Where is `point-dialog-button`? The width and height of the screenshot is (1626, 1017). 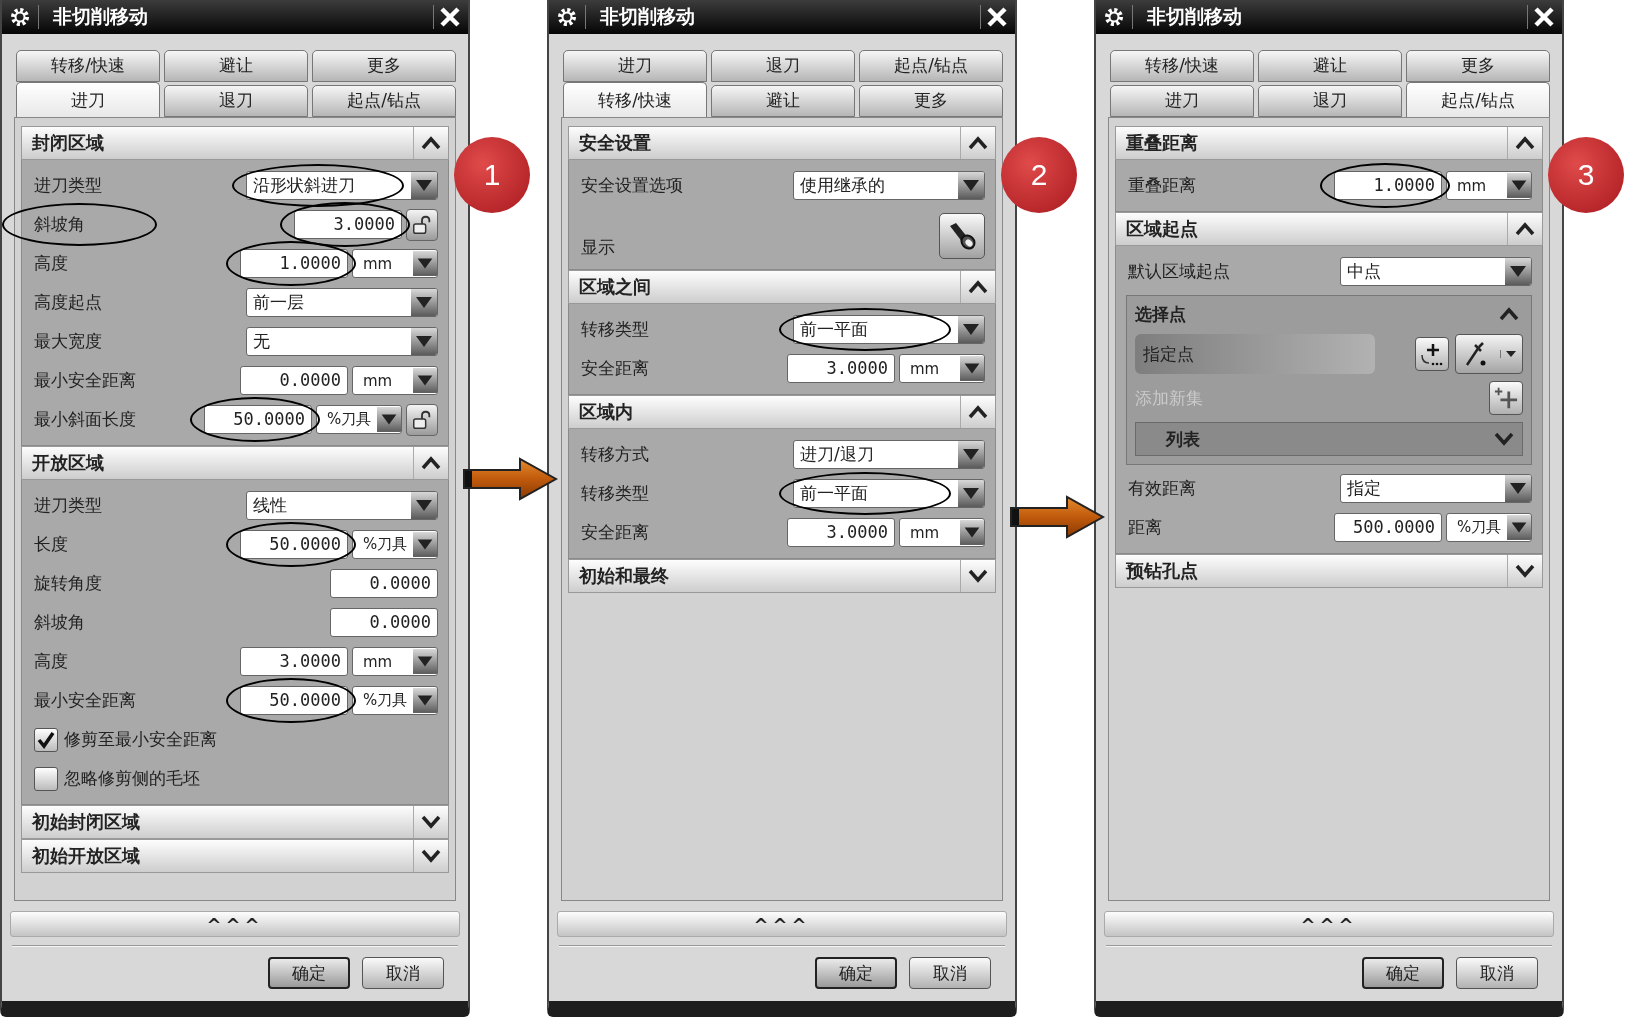 point-dialog-button is located at coordinates (1432, 354).